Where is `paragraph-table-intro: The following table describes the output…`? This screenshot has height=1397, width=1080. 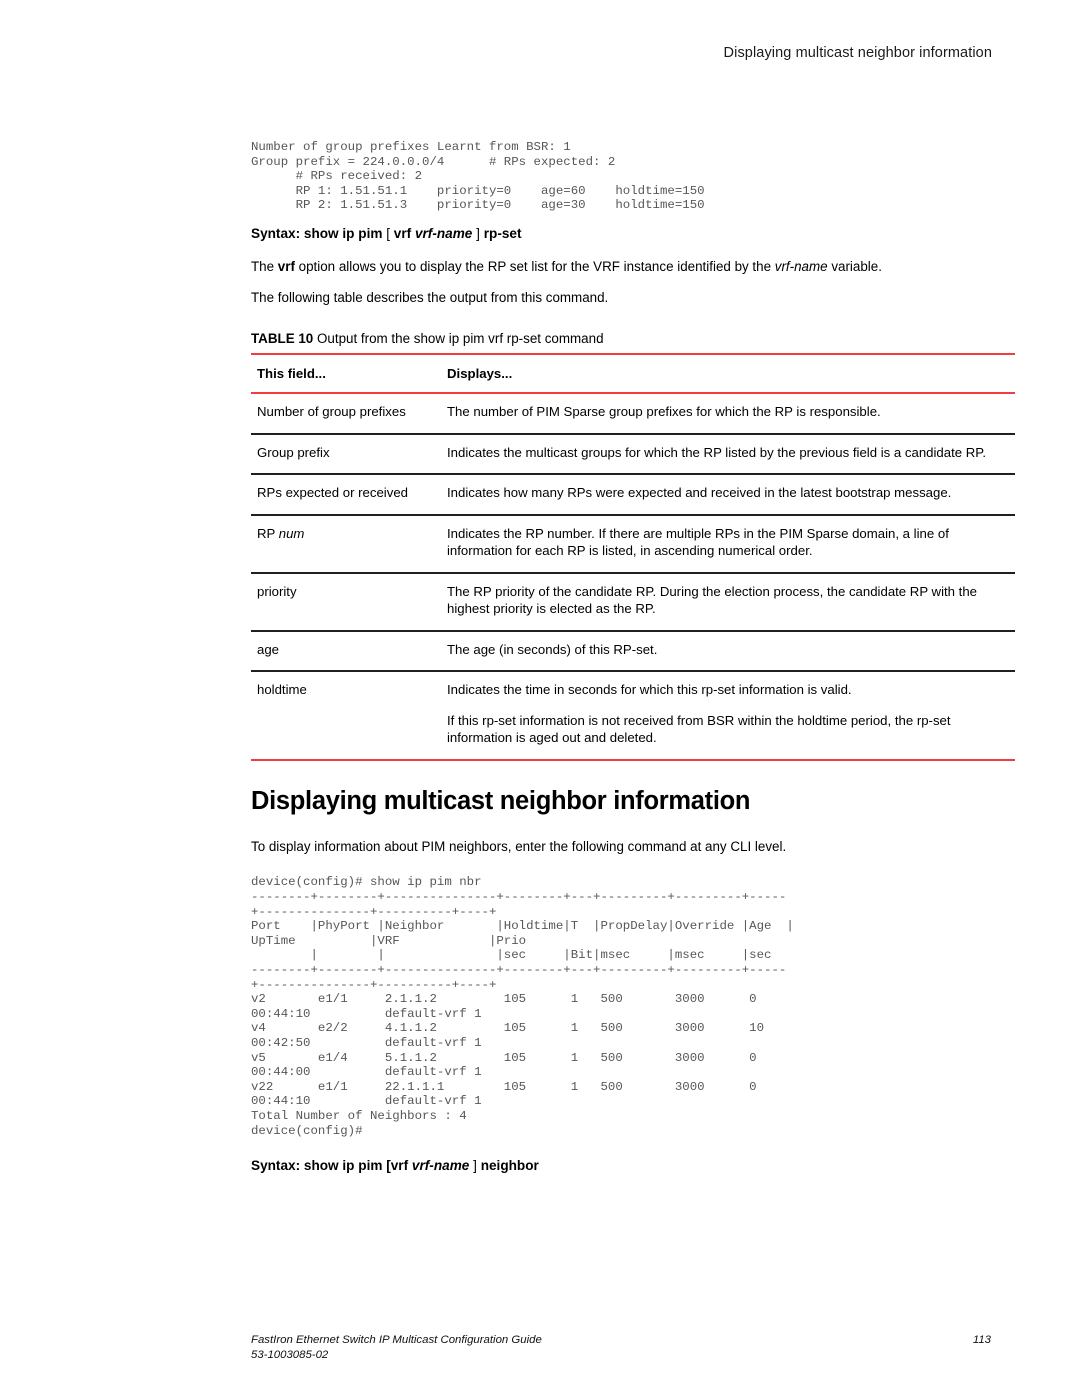 paragraph-table-intro: The following table describes the output… is located at coordinates (430, 298).